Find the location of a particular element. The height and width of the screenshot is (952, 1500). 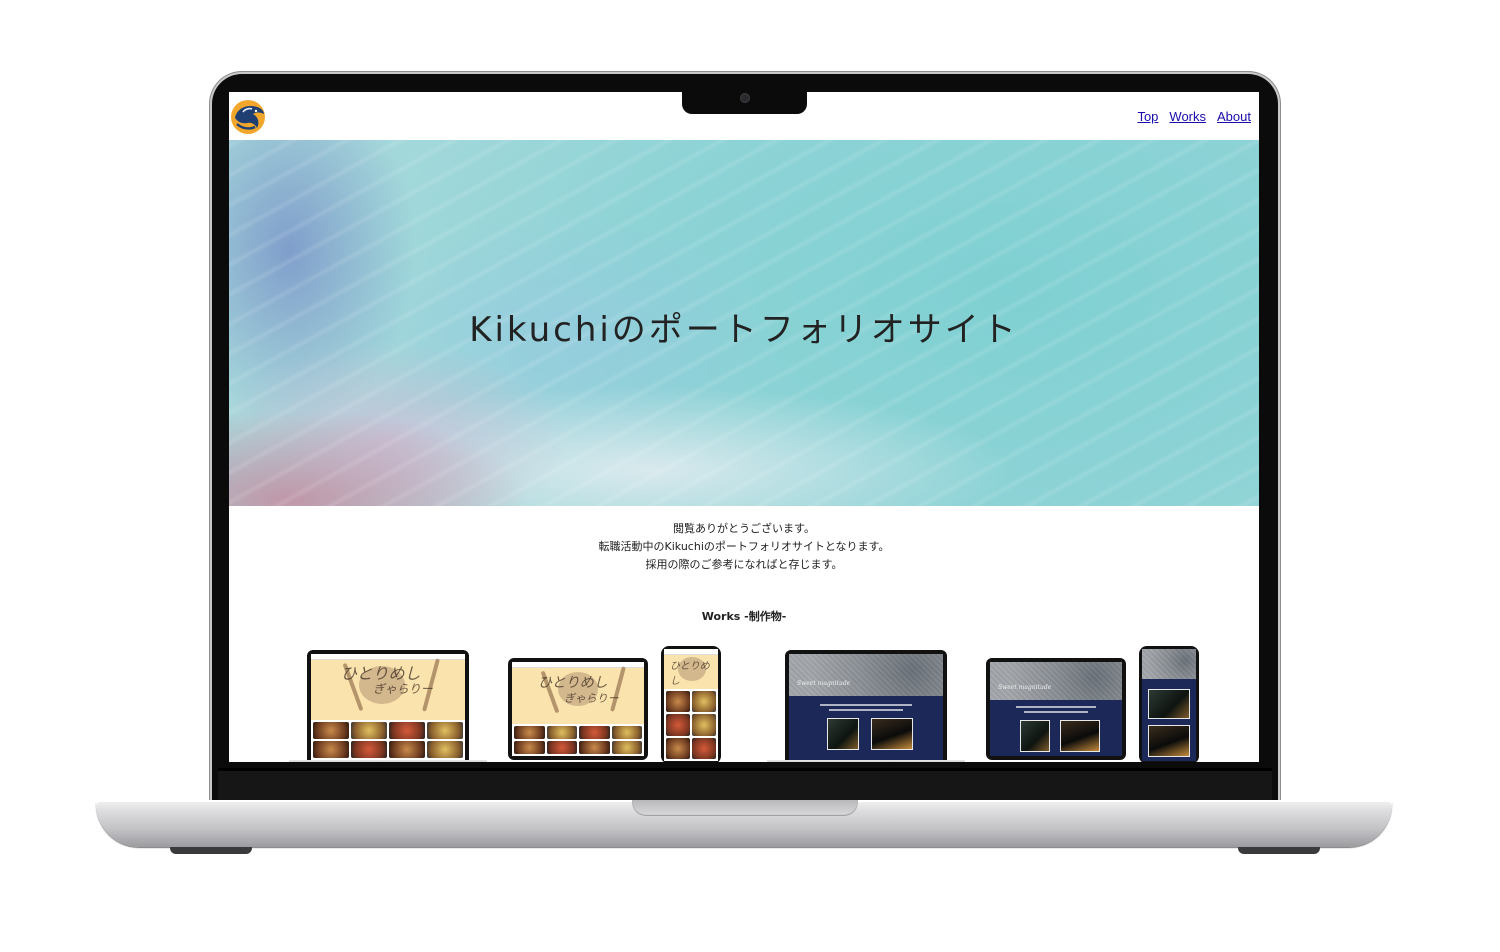

intro-line: 転職活動中のKikuchiのポートフォリオサイトとなります。 is located at coordinates (744, 546).